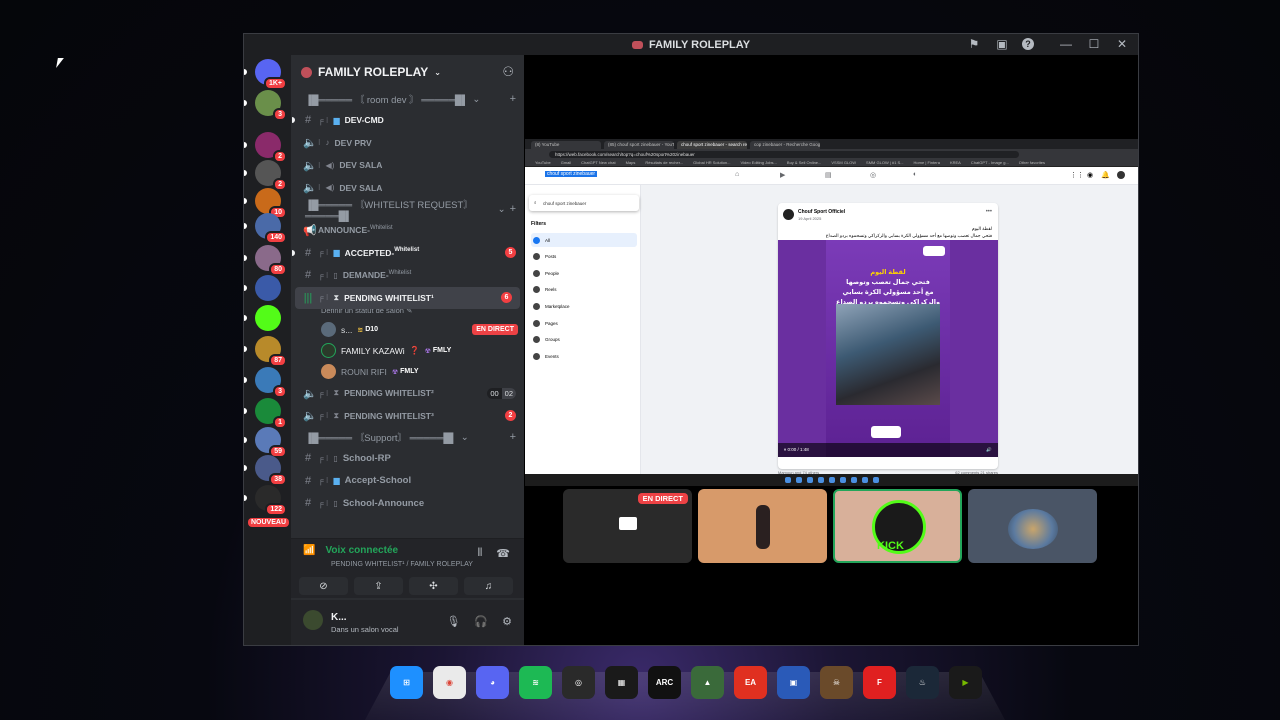 The height and width of the screenshot is (720, 1280). Describe the element at coordinates (407, 371) in the screenshot. I see `voice-user-3: ROUNI RIFI ☢ FMLY` at that location.